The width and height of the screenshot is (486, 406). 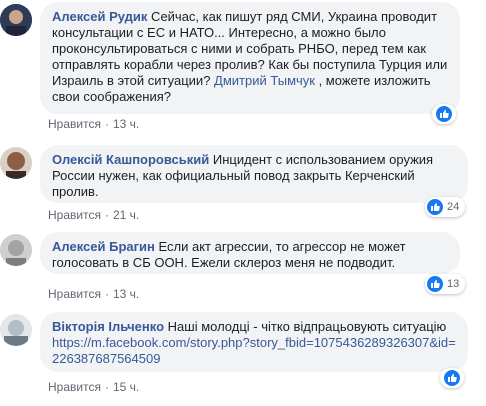 What do you see at coordinates (103, 246) in the screenshot?
I see `comment-author: Алексей Брагин` at bounding box center [103, 246].